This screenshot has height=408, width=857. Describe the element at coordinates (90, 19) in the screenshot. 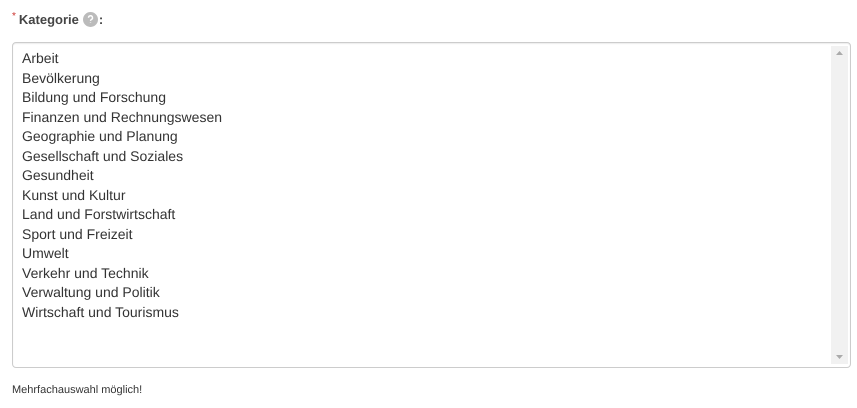

I see `help-icon` at that location.